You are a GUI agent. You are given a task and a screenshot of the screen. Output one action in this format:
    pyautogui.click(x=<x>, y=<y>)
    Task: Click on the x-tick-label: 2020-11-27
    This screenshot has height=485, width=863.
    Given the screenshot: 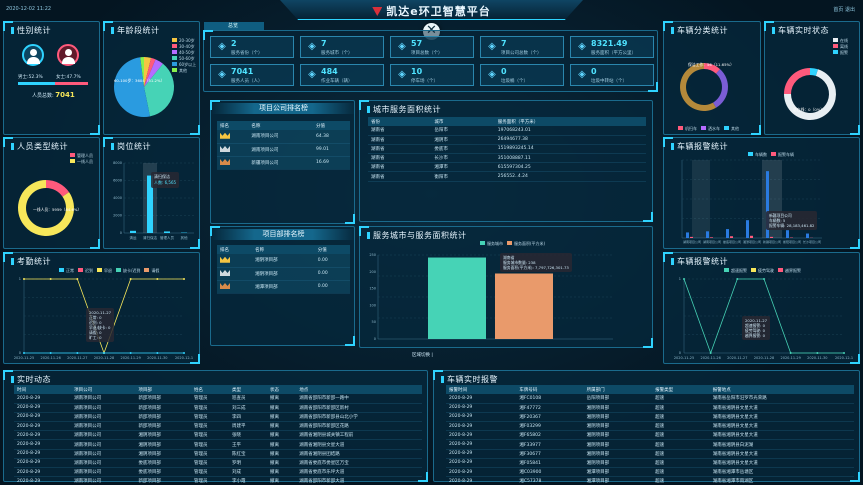 What is the action you would take?
    pyautogui.click(x=77, y=358)
    